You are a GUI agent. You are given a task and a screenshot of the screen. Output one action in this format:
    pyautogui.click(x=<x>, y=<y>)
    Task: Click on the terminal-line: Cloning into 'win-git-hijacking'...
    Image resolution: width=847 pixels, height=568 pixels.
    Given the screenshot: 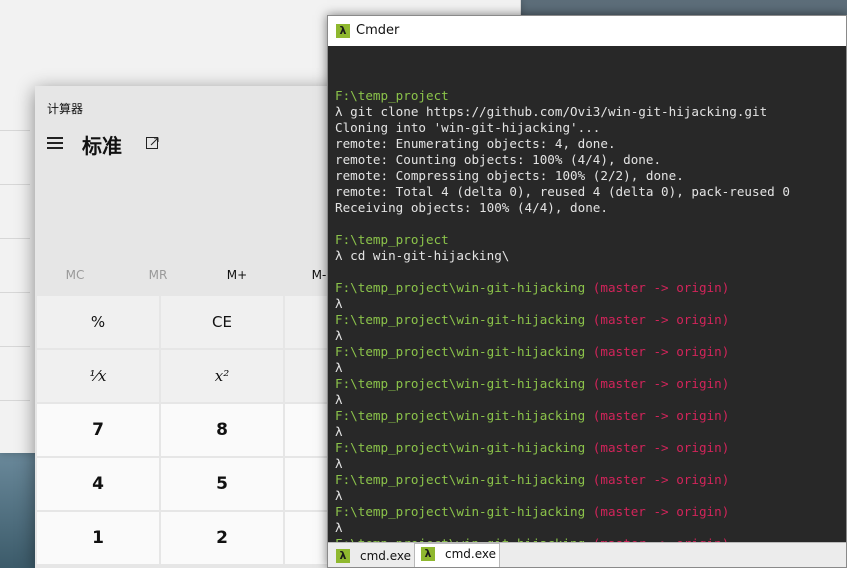 What is the action you would take?
    pyautogui.click(x=590, y=128)
    